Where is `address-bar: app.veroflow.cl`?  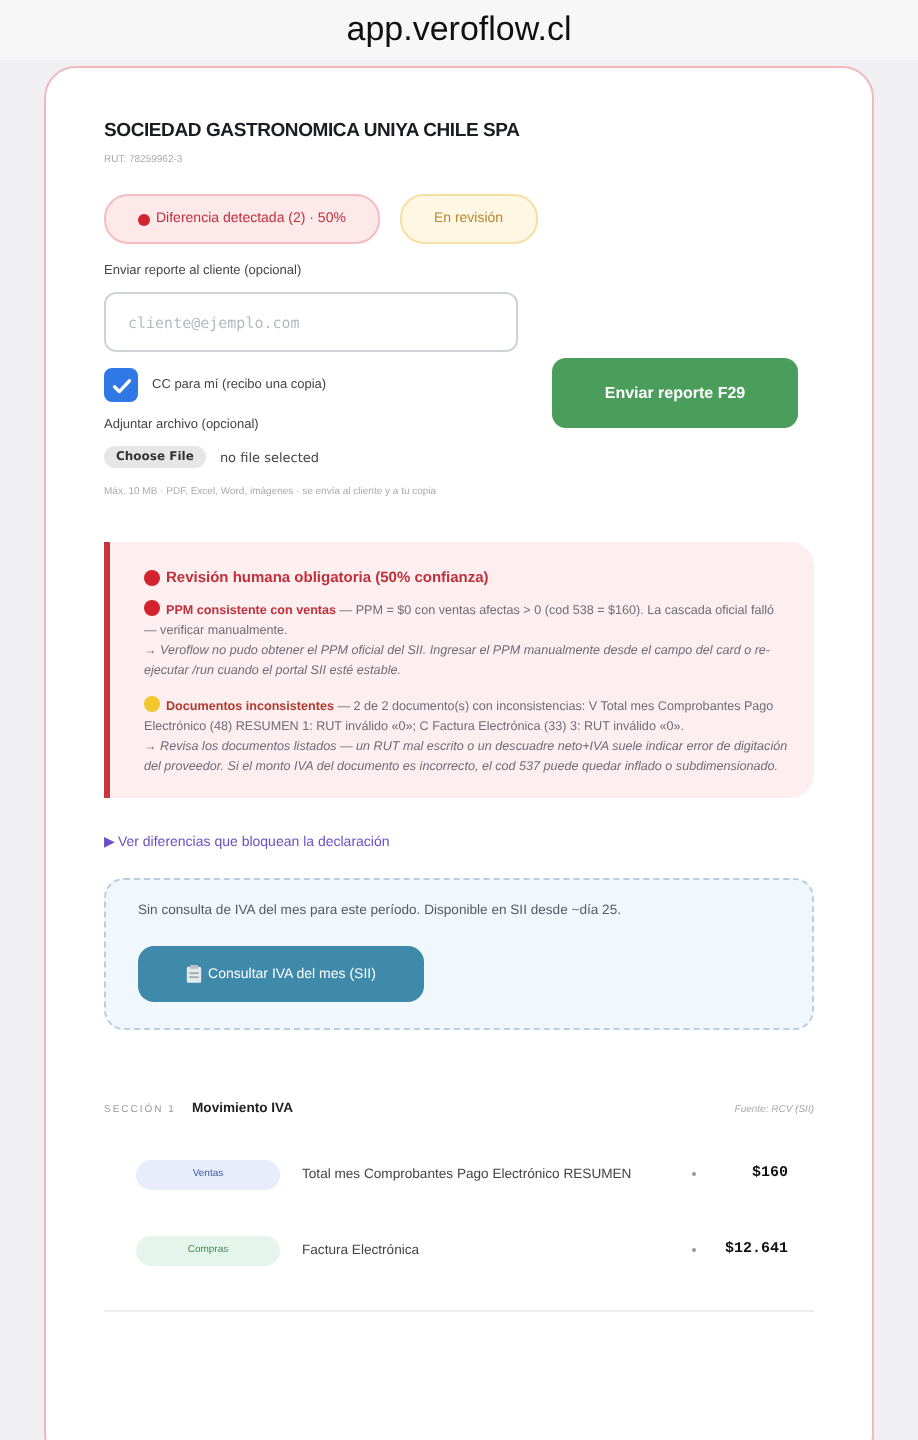 address-bar: app.veroflow.cl is located at coordinates (459, 30).